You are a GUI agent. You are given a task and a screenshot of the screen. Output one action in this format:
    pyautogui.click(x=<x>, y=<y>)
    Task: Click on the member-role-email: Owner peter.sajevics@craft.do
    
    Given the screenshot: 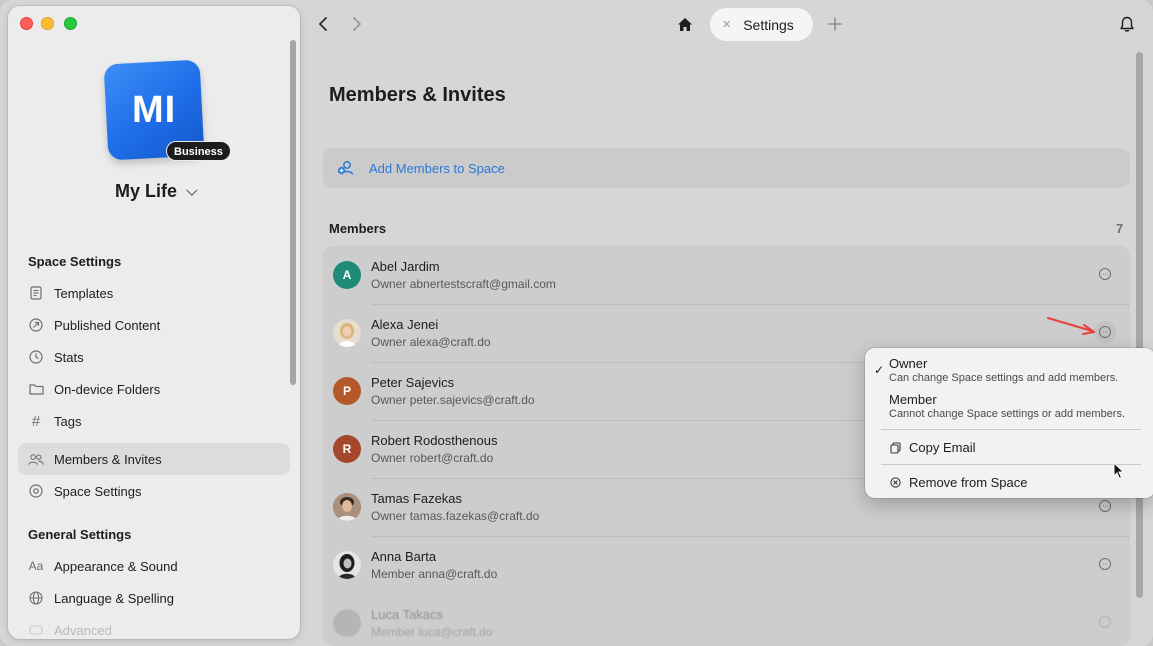 What is the action you would take?
    pyautogui.click(x=453, y=400)
    